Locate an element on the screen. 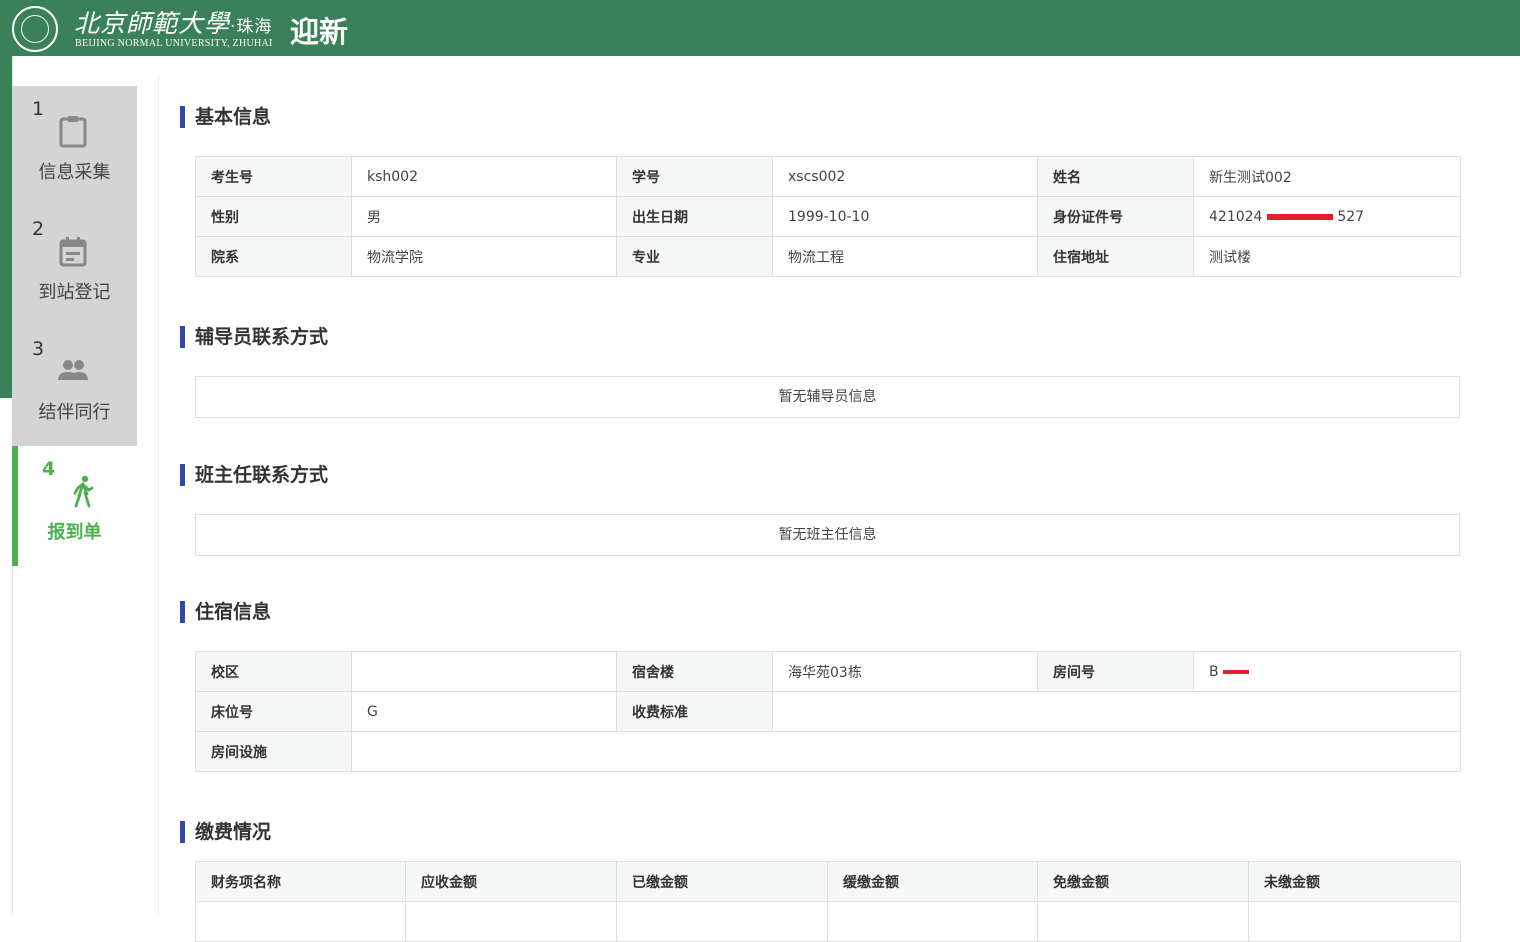  section-title-dorm: 住宿信息 is located at coordinates (225, 612).